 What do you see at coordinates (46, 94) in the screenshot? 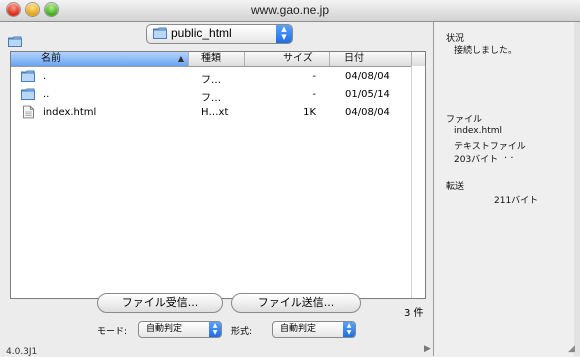
I see `file-name: ..` at bounding box center [46, 94].